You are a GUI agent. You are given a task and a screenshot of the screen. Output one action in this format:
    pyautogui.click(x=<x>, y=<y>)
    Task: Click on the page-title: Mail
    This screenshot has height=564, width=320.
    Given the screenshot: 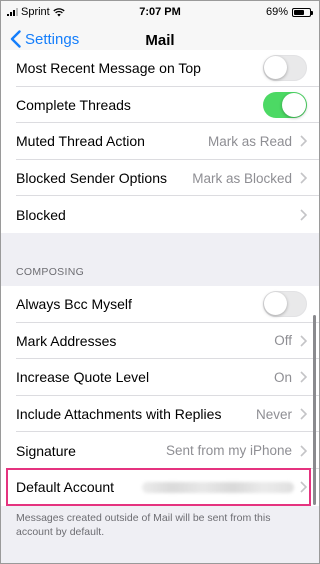 What is the action you would take?
    pyautogui.click(x=160, y=40)
    